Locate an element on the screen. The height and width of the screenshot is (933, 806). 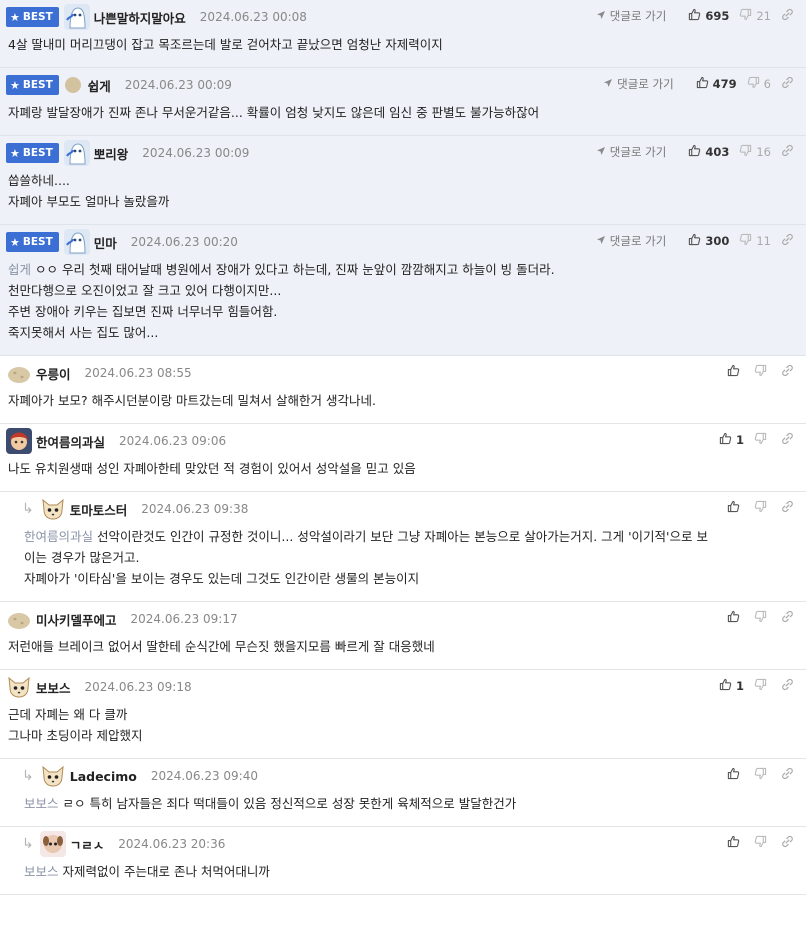
comment-header: ↳ 토마토스터 2024.06.23 09:38 is located at coordinates (411, 509).